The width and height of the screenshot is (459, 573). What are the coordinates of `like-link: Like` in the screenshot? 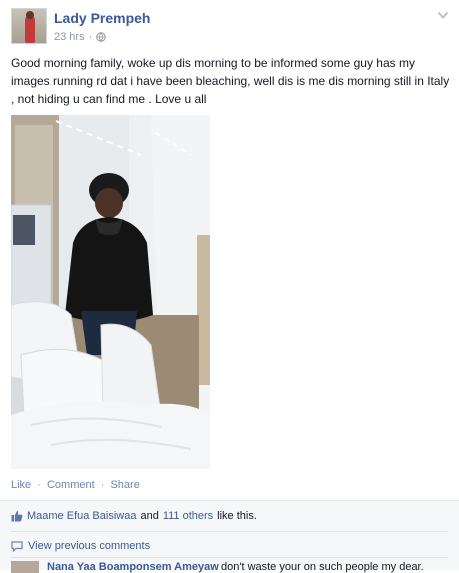 It's located at (21, 485).